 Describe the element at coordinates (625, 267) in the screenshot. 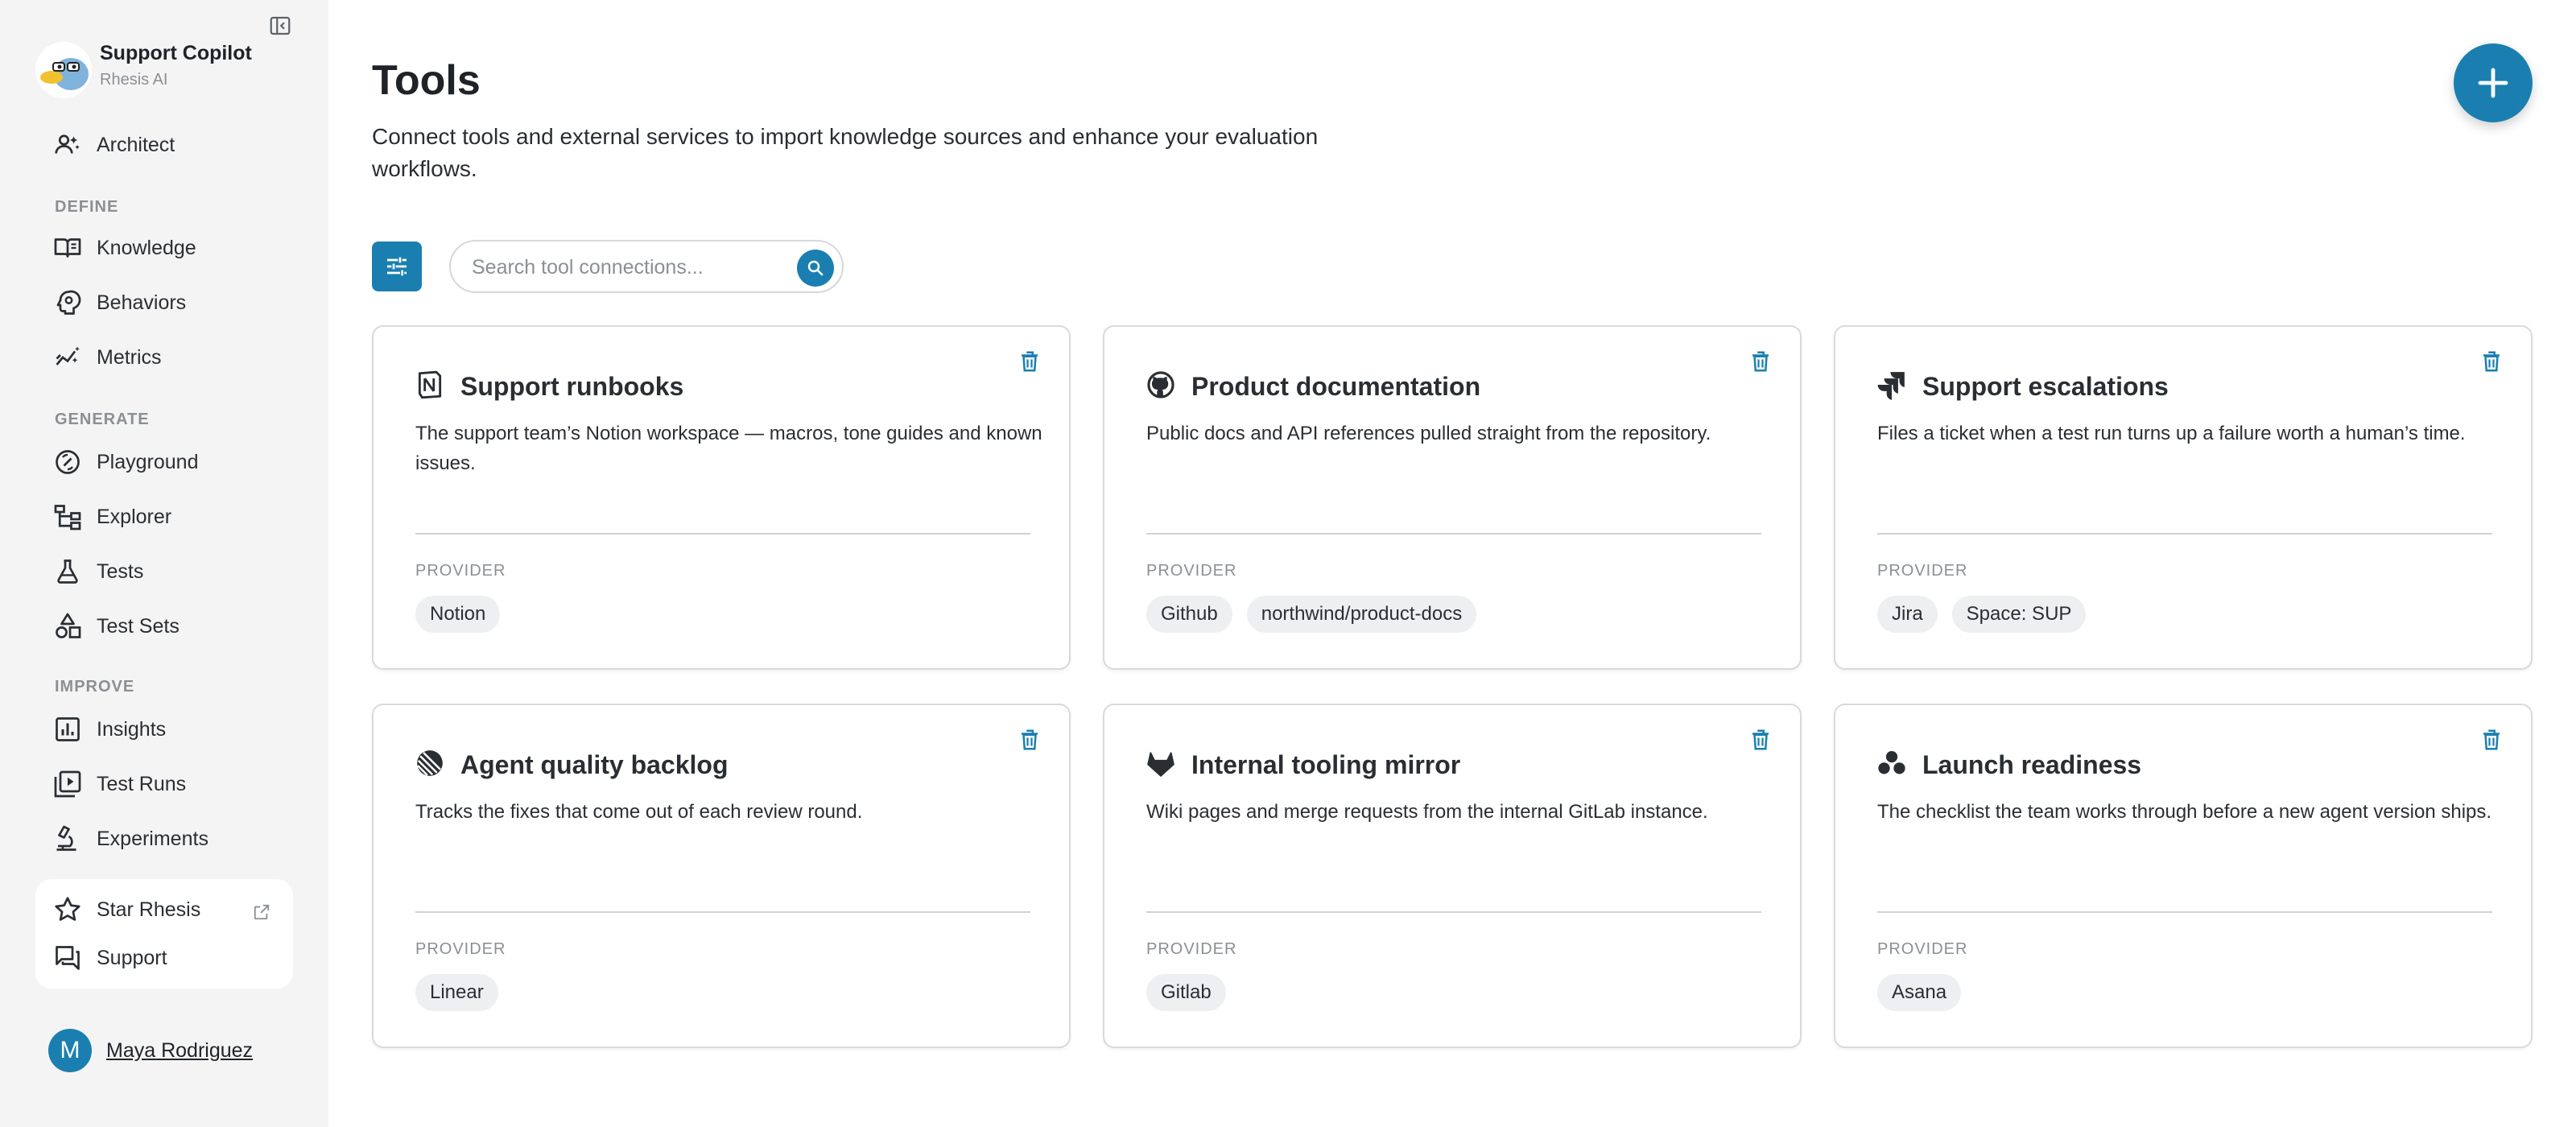

I see `search-input` at that location.